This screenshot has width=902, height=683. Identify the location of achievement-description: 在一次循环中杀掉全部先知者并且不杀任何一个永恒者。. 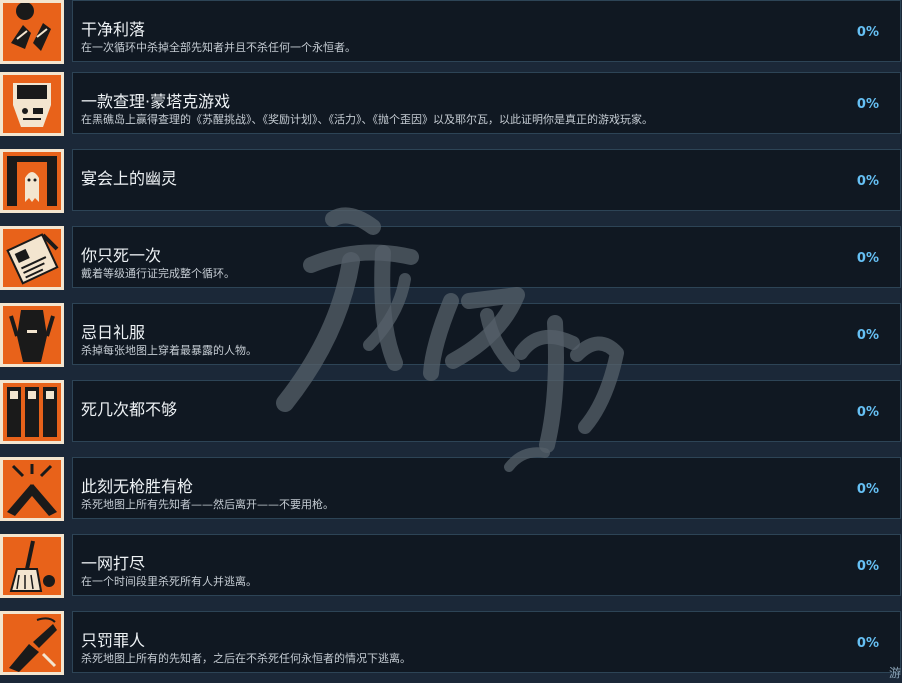
(218, 47).